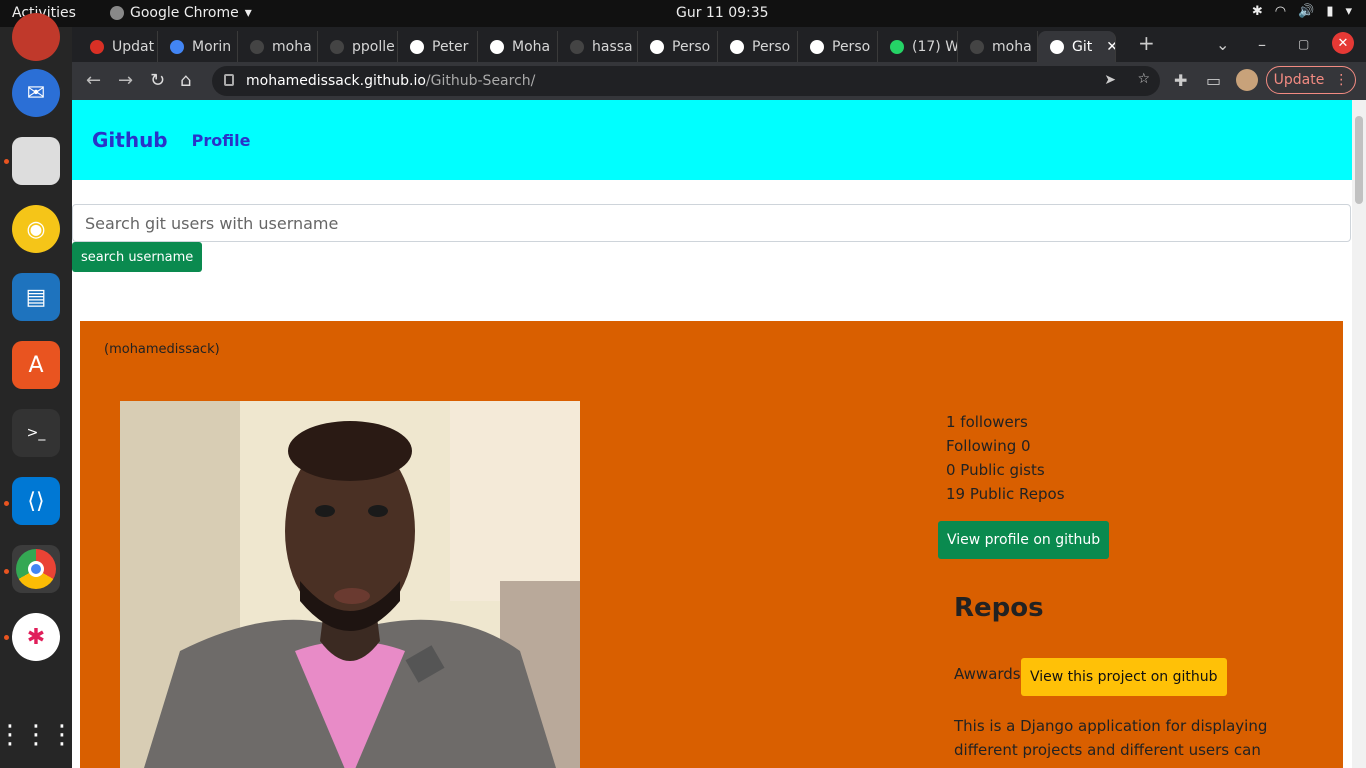  What do you see at coordinates (1124, 677) in the screenshot?
I see `view-project-button: View this project on github` at bounding box center [1124, 677].